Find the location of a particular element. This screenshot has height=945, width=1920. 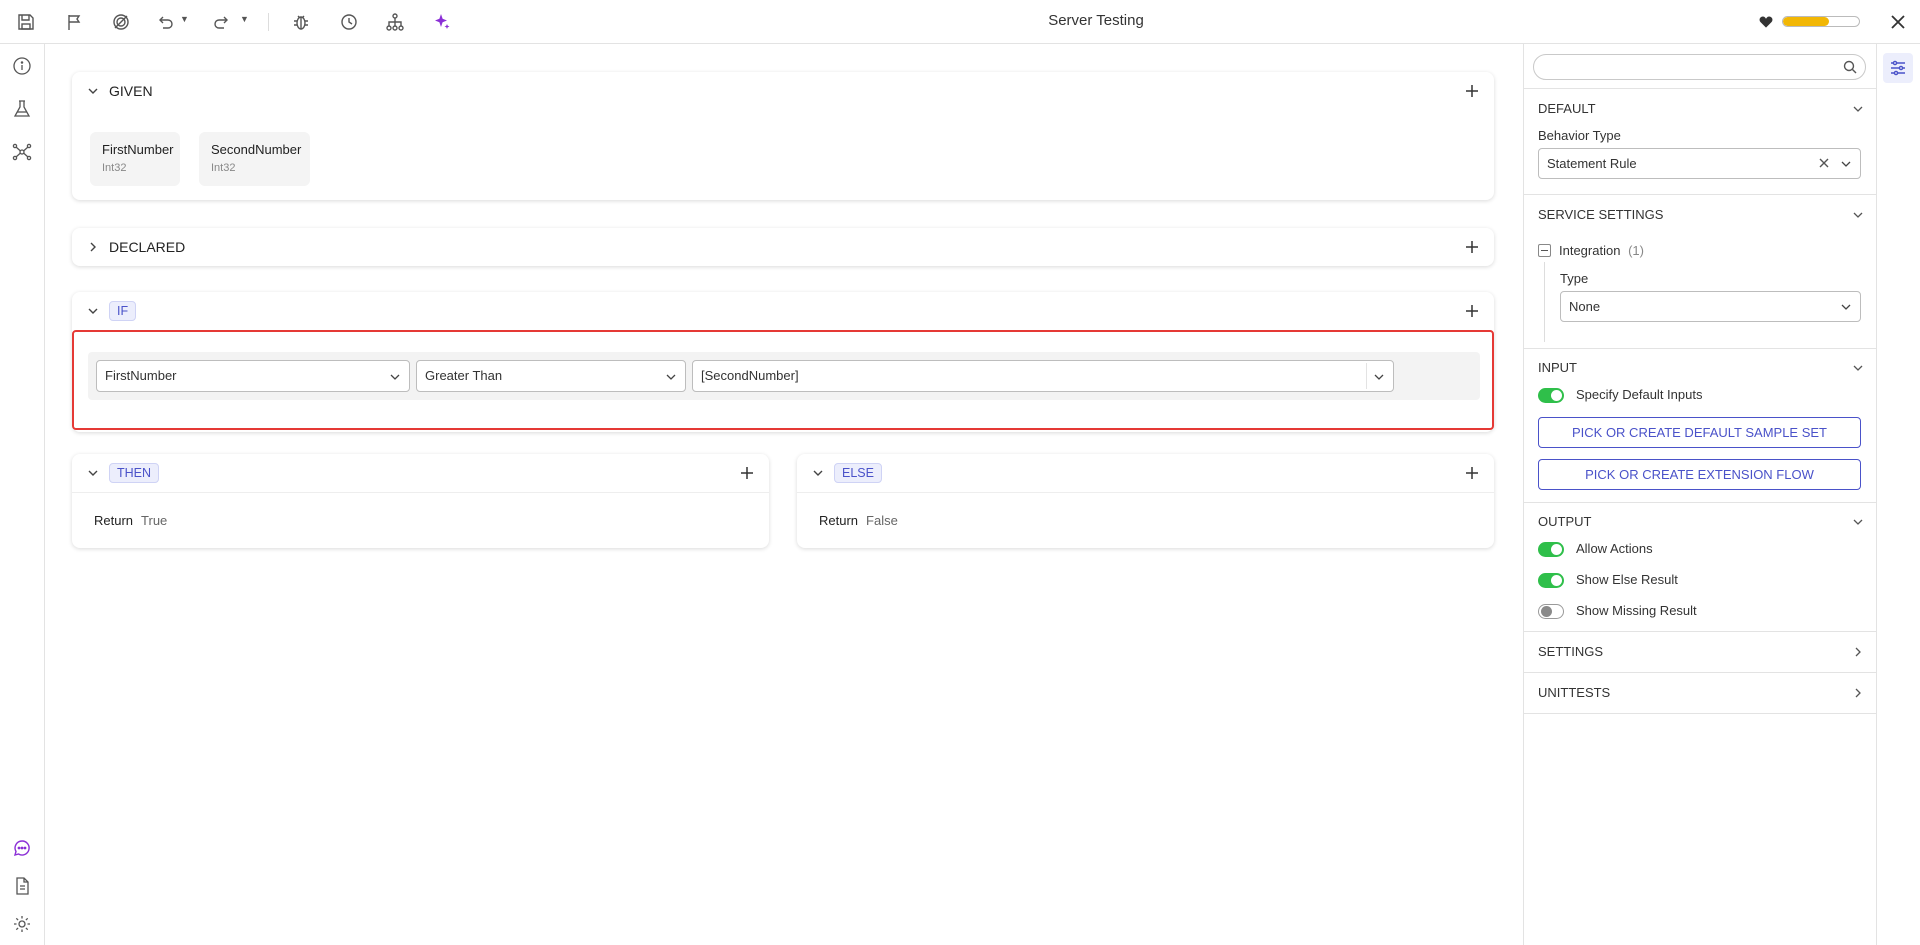

output-section-title: OUTPUT is located at coordinates (1564, 521).